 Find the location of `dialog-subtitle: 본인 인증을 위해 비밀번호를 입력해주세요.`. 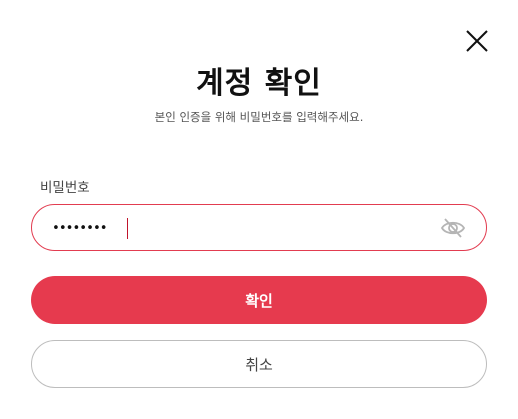

dialog-subtitle: 본인 인증을 위해 비밀번호를 입력해주세요. is located at coordinates (259, 117).